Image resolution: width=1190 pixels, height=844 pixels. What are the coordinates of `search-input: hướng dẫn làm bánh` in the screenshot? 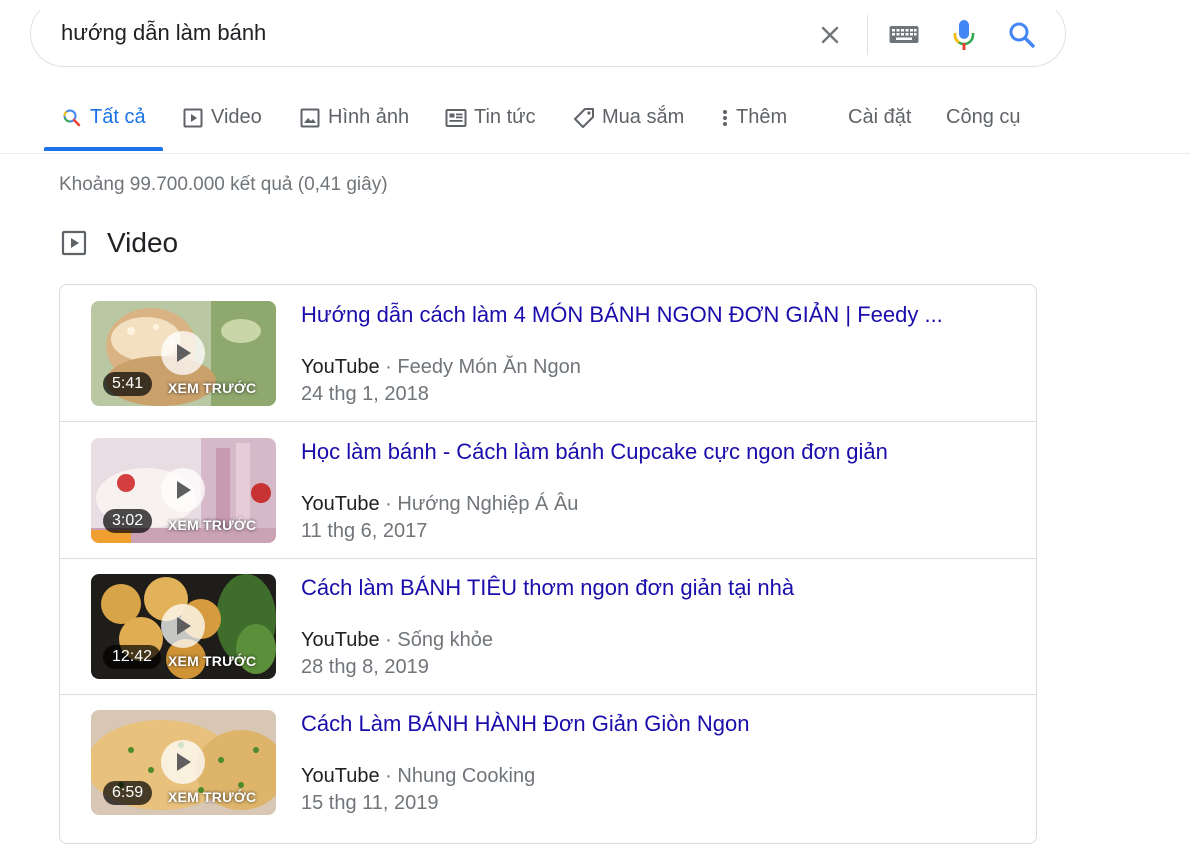 It's located at (163, 33).